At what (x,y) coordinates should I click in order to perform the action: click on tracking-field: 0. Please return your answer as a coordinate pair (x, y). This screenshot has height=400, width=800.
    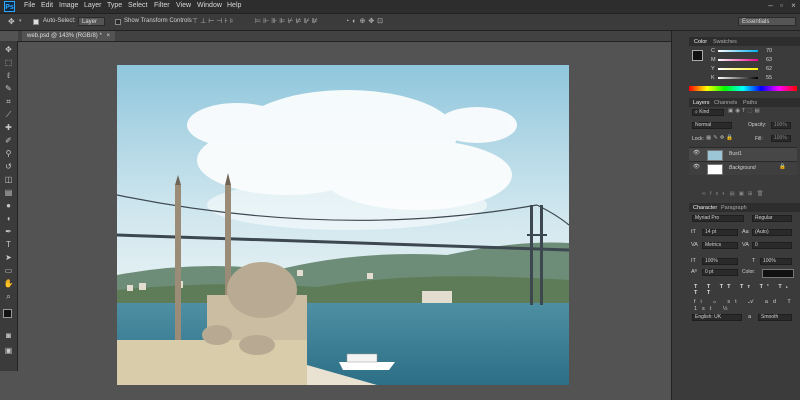
    Looking at the image, I should click on (772, 245).